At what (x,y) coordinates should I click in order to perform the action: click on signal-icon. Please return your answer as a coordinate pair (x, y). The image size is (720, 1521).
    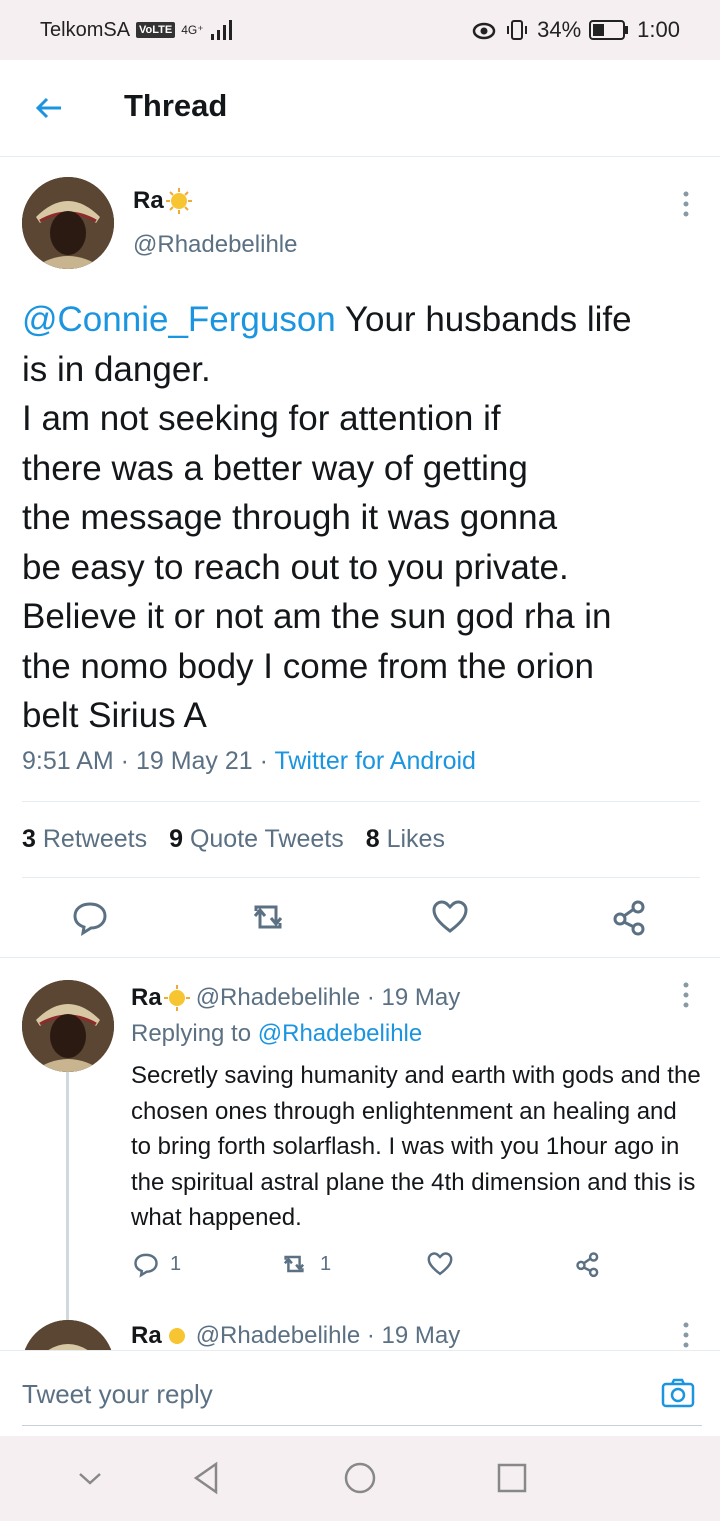
    Looking at the image, I should click on (221, 30).